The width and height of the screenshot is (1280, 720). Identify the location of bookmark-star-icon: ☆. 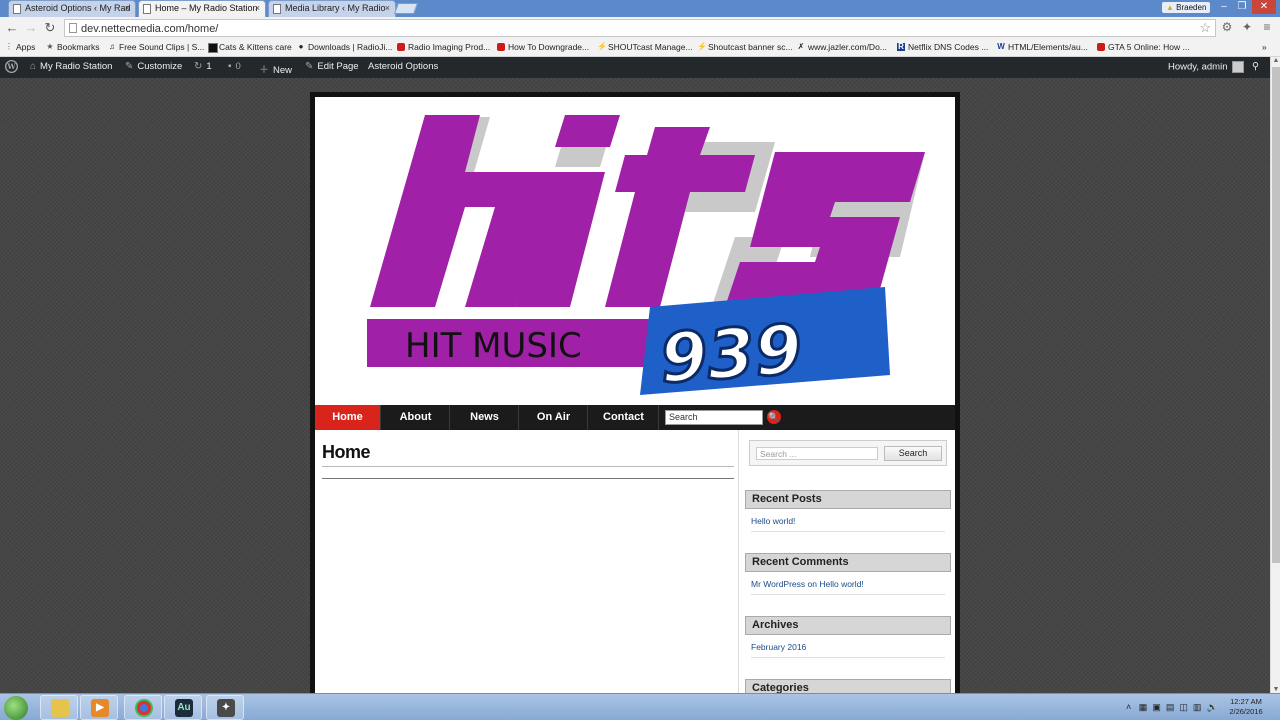
(1205, 28).